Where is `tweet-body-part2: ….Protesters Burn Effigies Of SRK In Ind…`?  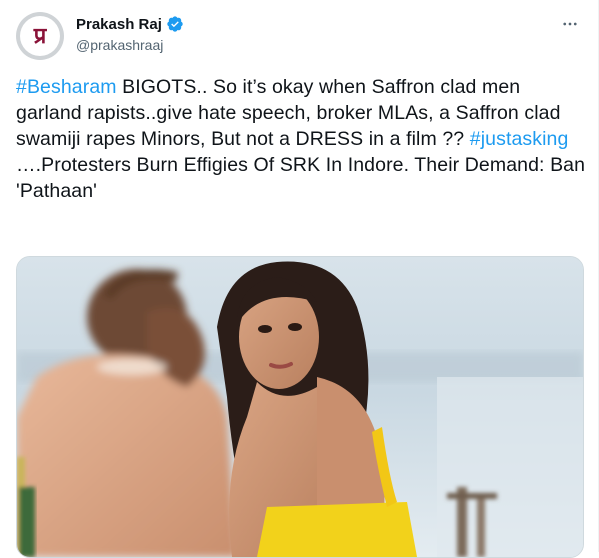
tweet-body-part2: ….Protesters Burn Effigies Of SRK In Ind… is located at coordinates (301, 178).